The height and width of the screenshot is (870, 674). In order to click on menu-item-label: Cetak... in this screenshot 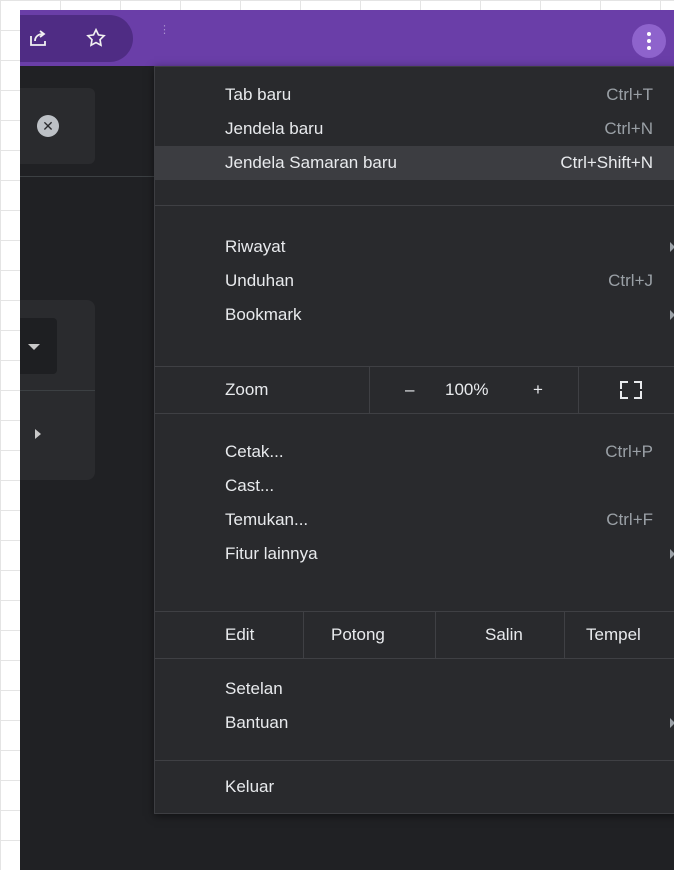, I will do `click(254, 451)`.